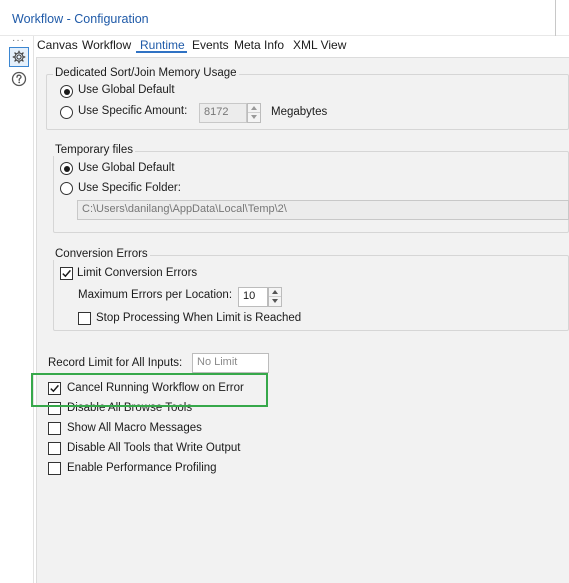 This screenshot has height=583, width=569. I want to click on memory-group-title: Dedicated Sort/Join Memory Usage, so click(146, 73).